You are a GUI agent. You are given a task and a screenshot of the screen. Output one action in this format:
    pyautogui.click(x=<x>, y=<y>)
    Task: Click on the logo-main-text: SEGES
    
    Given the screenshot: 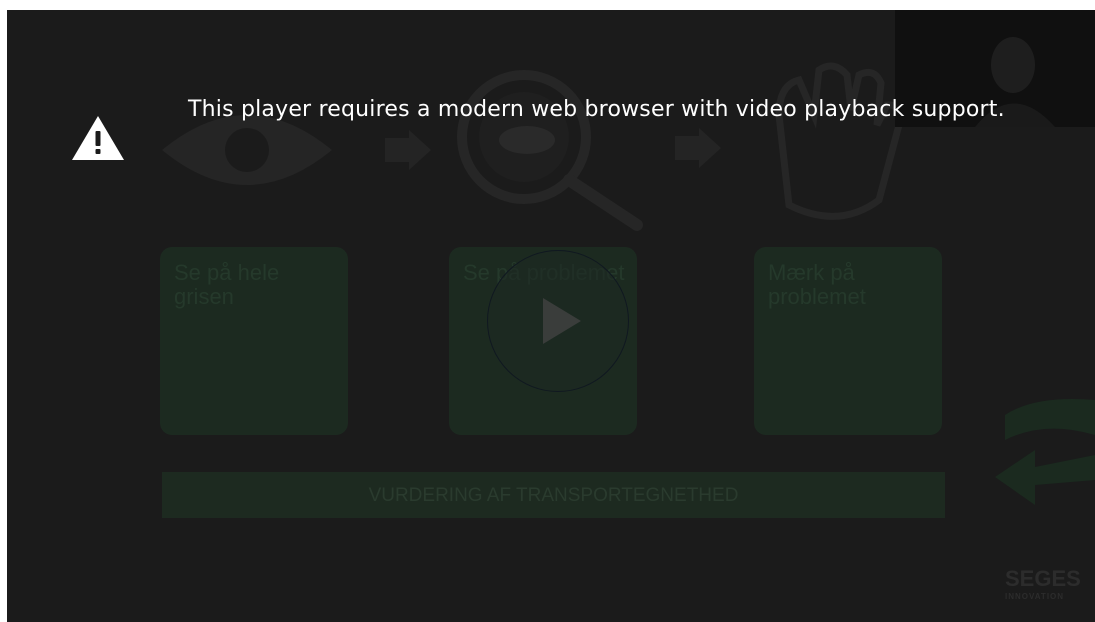 What is the action you would take?
    pyautogui.click(x=1043, y=578)
    